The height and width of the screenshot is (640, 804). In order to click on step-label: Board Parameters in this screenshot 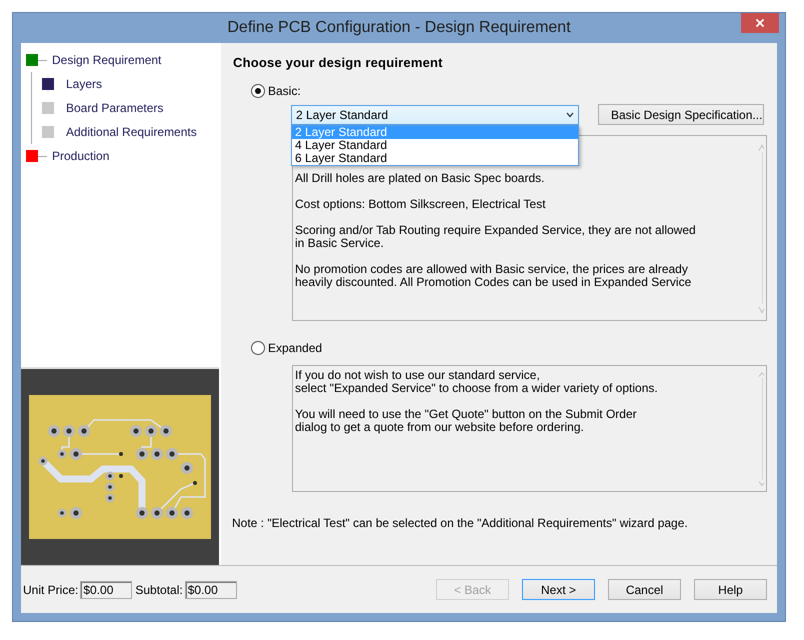, I will do `click(115, 108)`.